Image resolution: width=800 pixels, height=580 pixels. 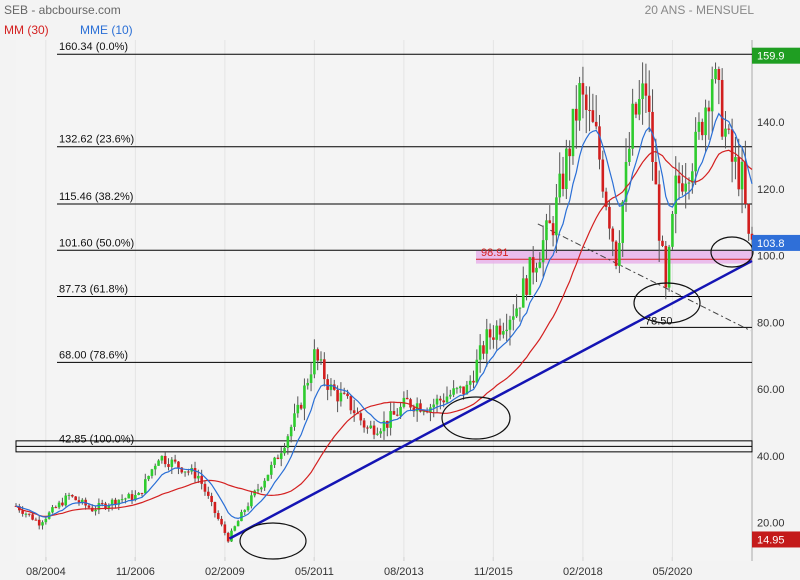 I want to click on y-tick-label: 40.00, so click(x=771, y=457).